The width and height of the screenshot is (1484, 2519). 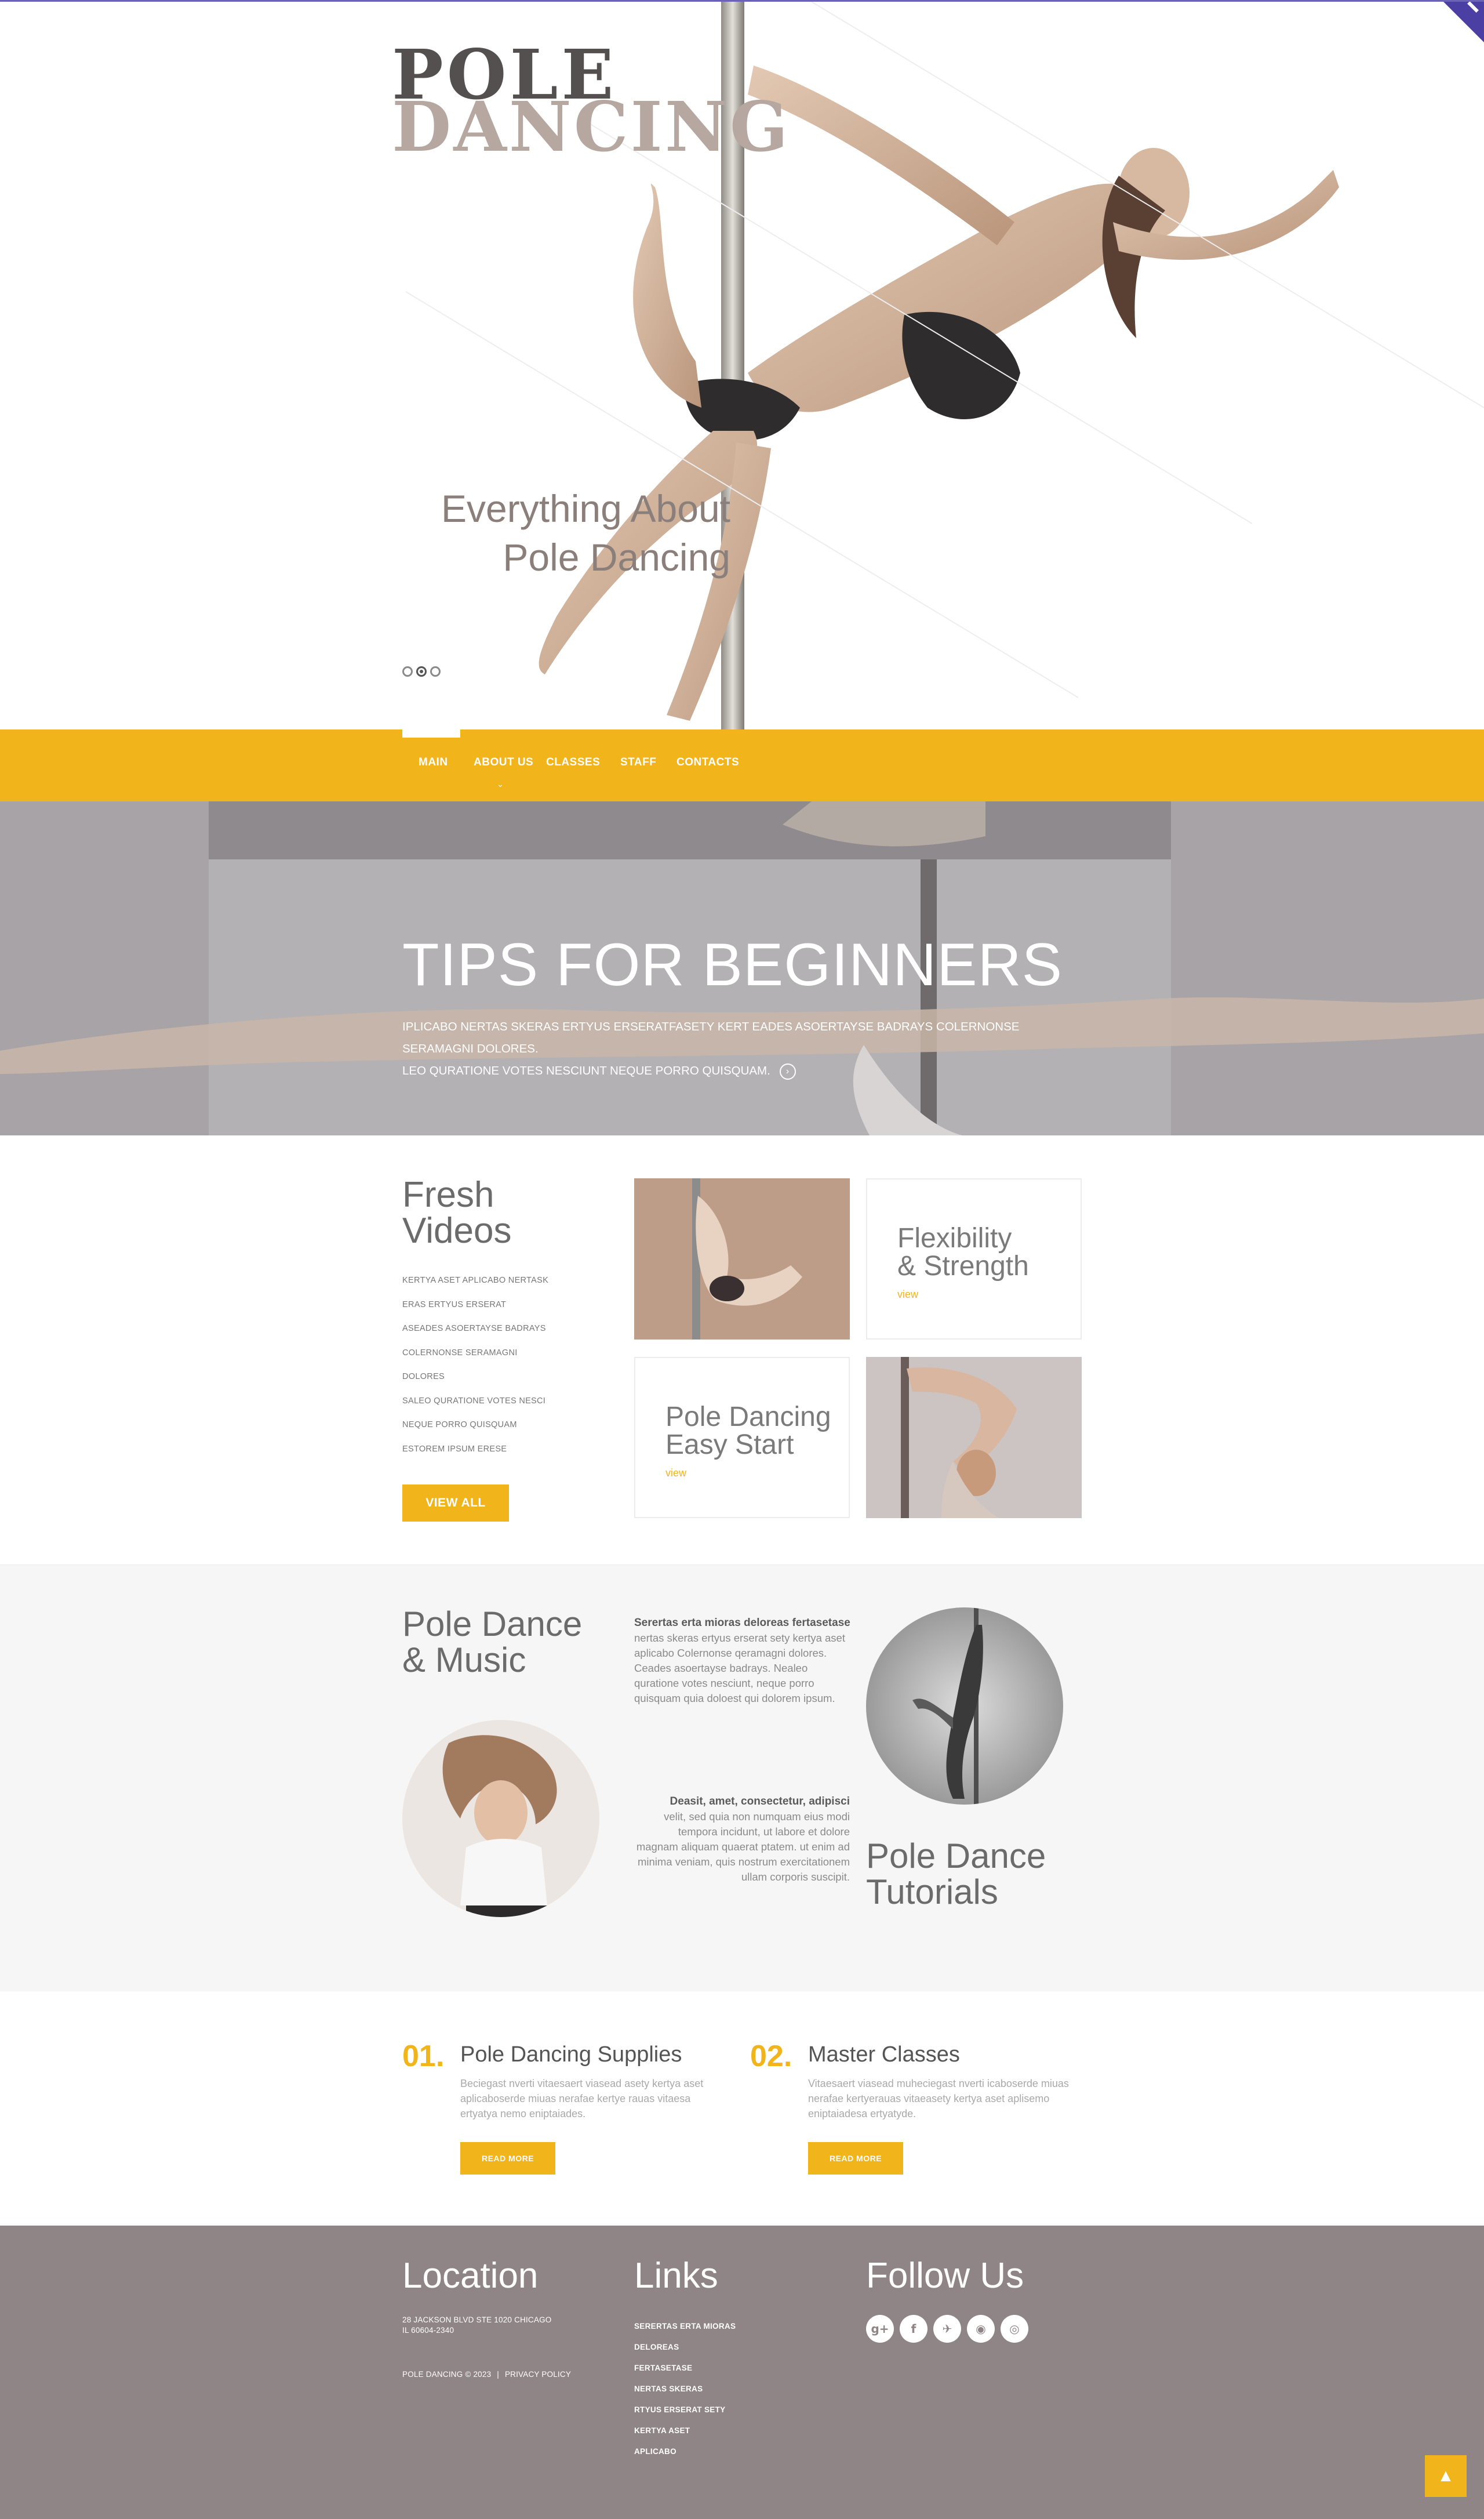 What do you see at coordinates (455, 1503) in the screenshot?
I see `view-all-button: VIEW ALL` at bounding box center [455, 1503].